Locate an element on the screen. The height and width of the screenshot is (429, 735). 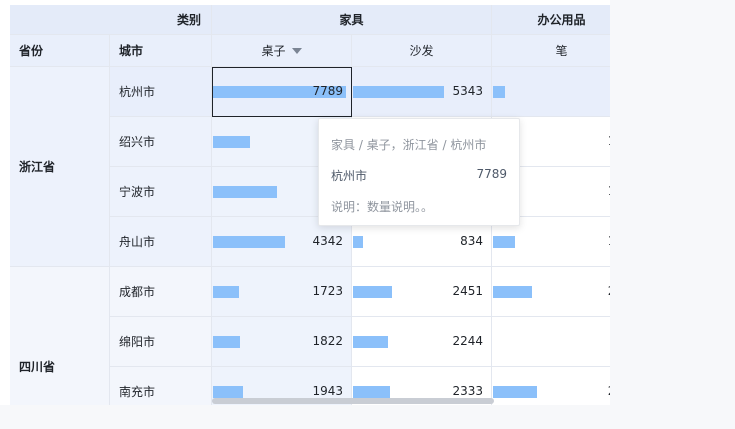
tooltip: 家具 / 桌子，浙江省 / 杭州市 杭州市 7789 说明：数量说明。。 is located at coordinates (419, 172).